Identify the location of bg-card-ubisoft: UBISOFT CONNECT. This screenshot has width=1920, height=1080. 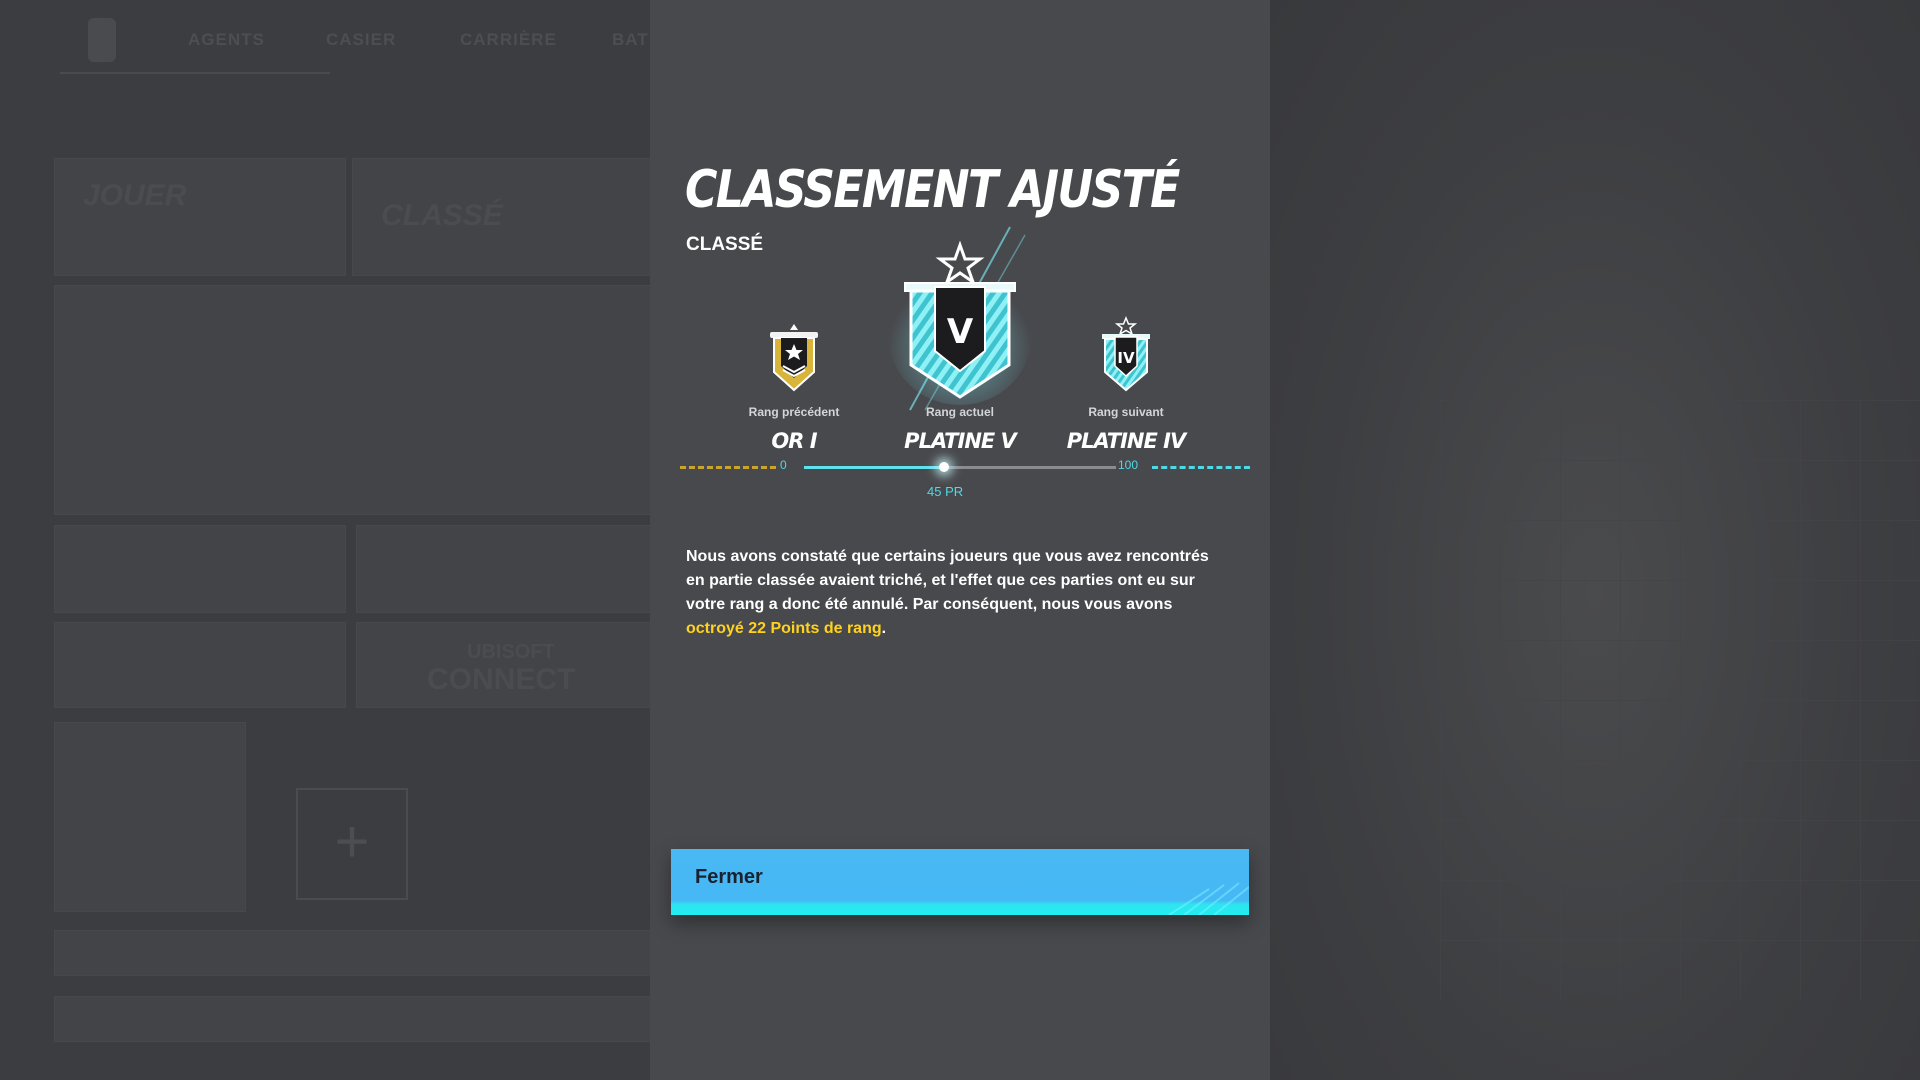
(504, 665).